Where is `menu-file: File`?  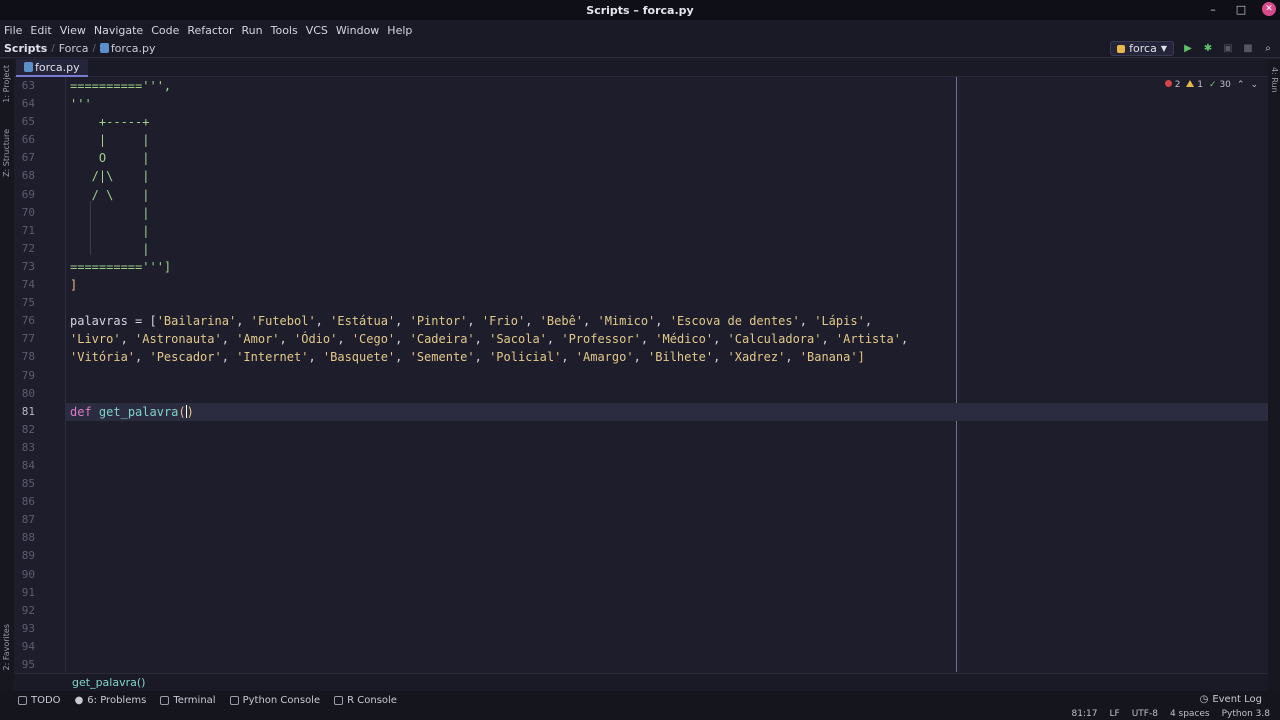
menu-file: File is located at coordinates (13, 30).